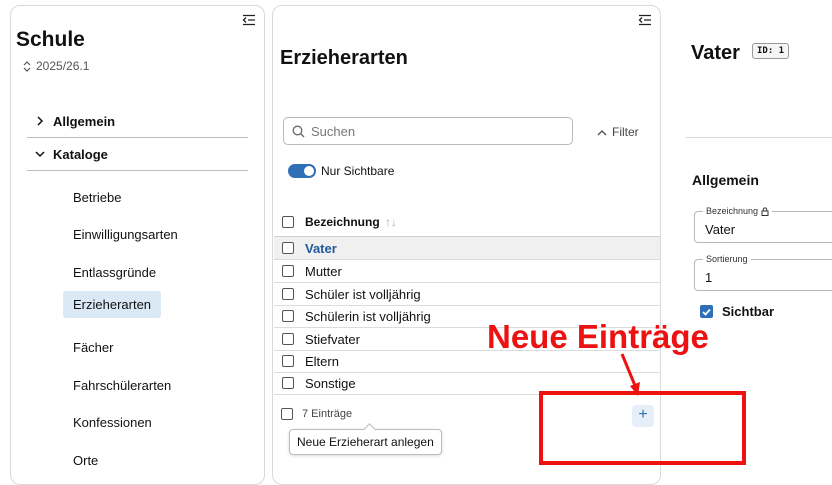 This screenshot has width=832, height=485. I want to click on row-label: Mutter, so click(323, 271).